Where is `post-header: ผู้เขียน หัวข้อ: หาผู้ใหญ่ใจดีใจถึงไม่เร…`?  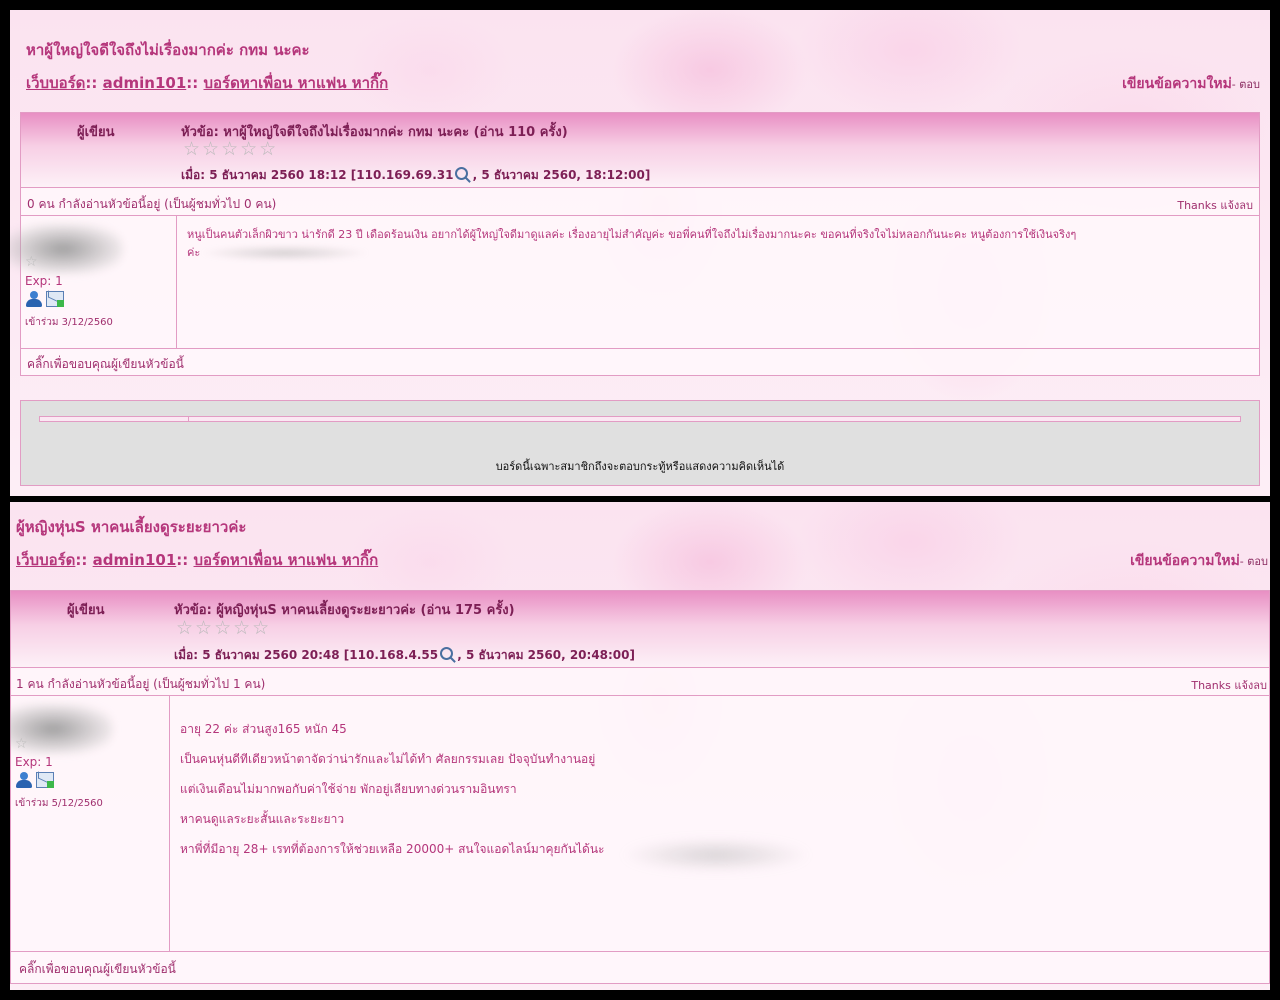 post-header: ผู้เขียน หัวข้อ: หาผู้ใหญ่ใจดีใจถึงไม่เร… is located at coordinates (640, 150).